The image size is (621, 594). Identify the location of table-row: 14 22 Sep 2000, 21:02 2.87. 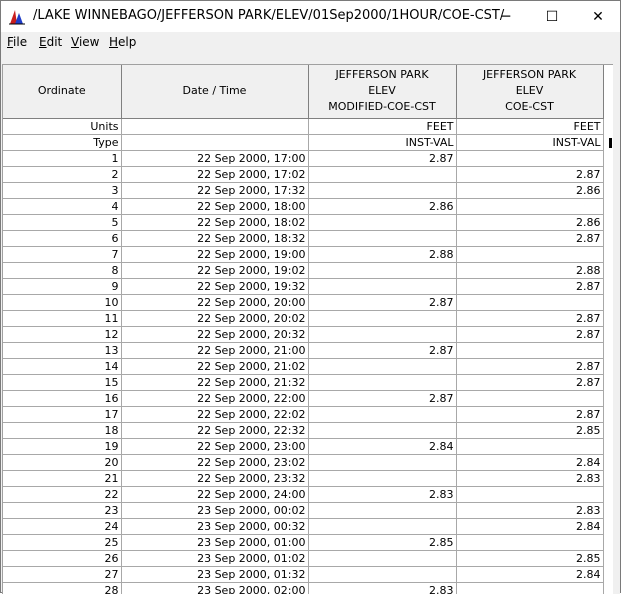
(303, 366).